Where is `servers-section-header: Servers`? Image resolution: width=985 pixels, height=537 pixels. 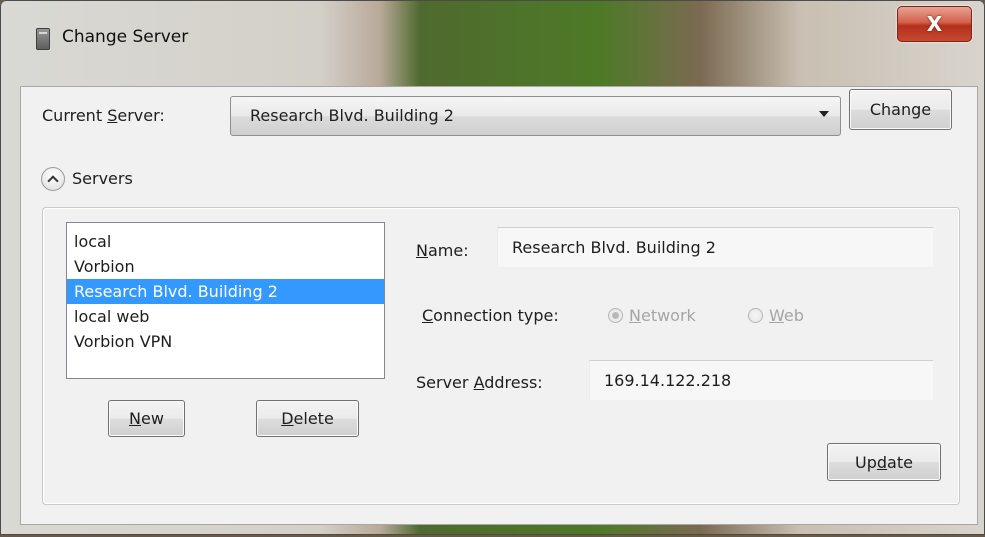
servers-section-header: Servers is located at coordinates (102, 178).